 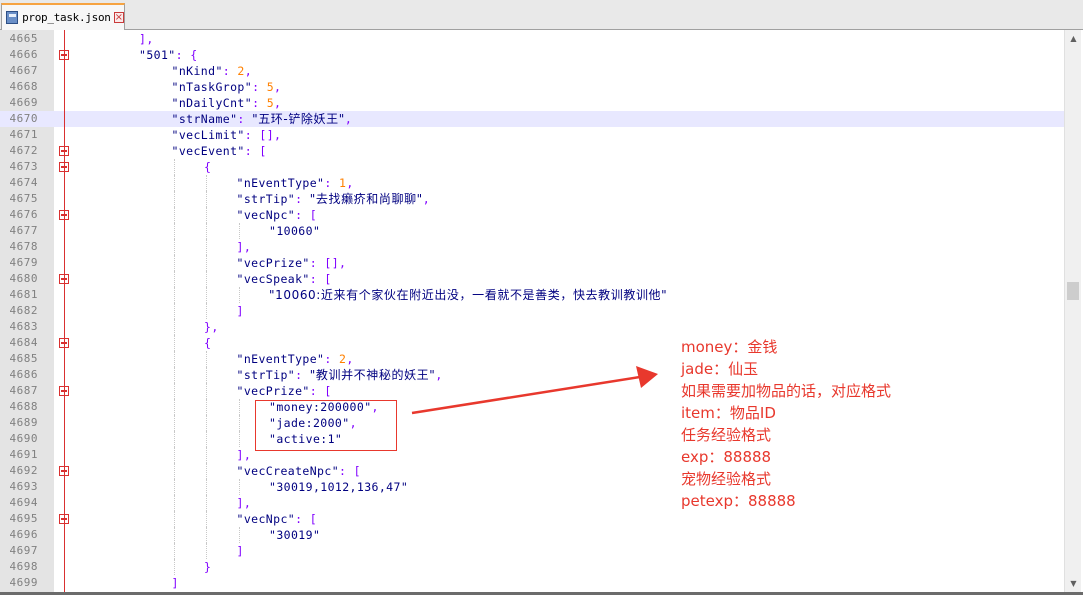 I want to click on code-line: 4683},, so click(x=532, y=327).